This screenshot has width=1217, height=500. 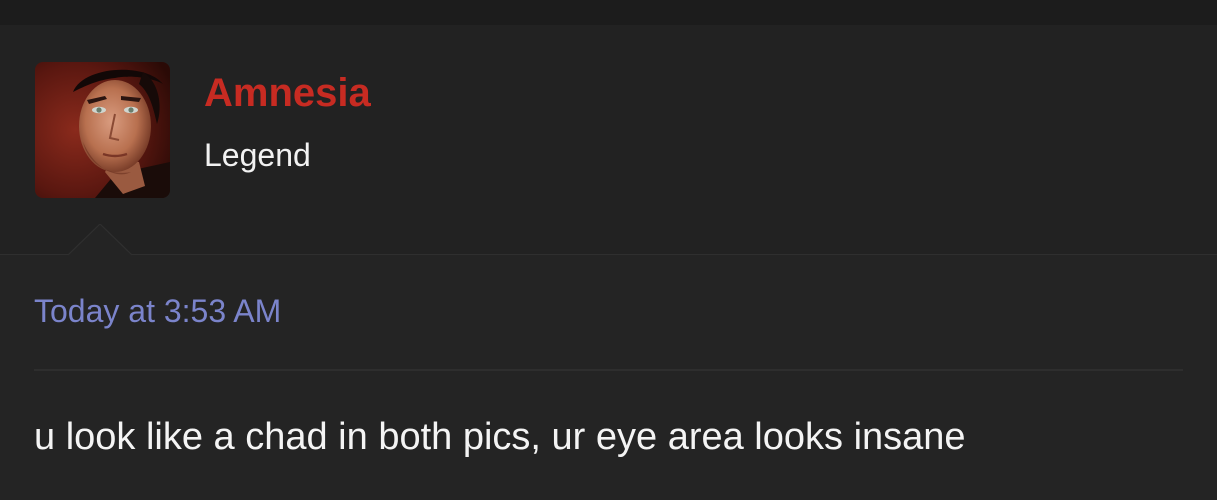 I want to click on top-bar, so click(x=608, y=12).